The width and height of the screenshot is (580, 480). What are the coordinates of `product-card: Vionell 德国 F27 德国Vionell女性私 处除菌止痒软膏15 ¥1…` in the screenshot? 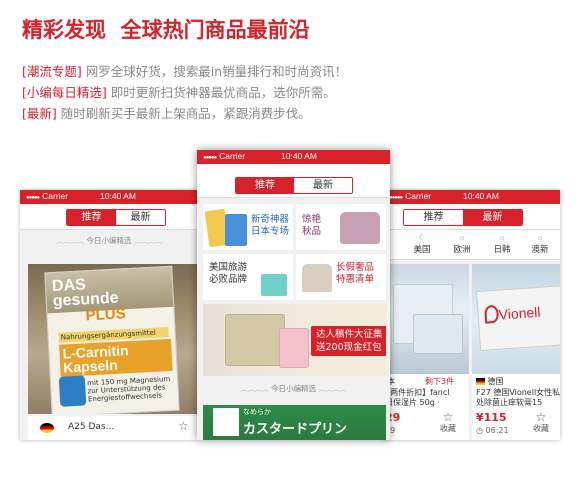 It's located at (516, 352).